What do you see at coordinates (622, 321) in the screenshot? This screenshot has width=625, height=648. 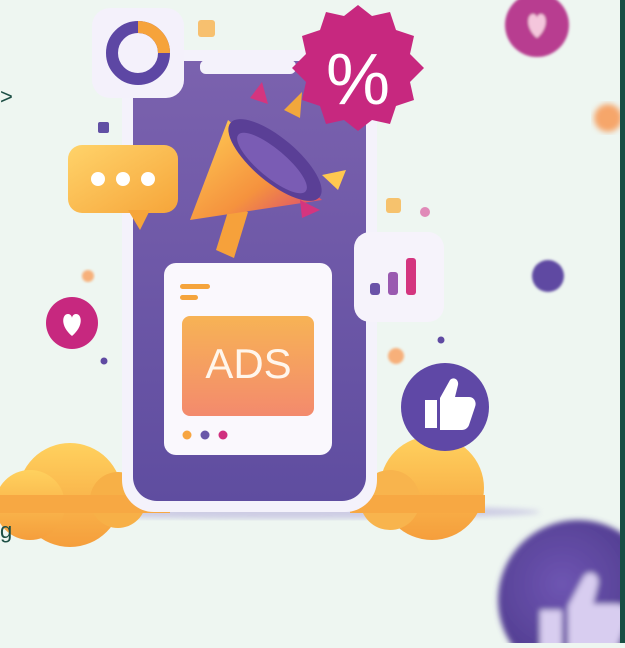 I see `right-edge-bar` at bounding box center [622, 321].